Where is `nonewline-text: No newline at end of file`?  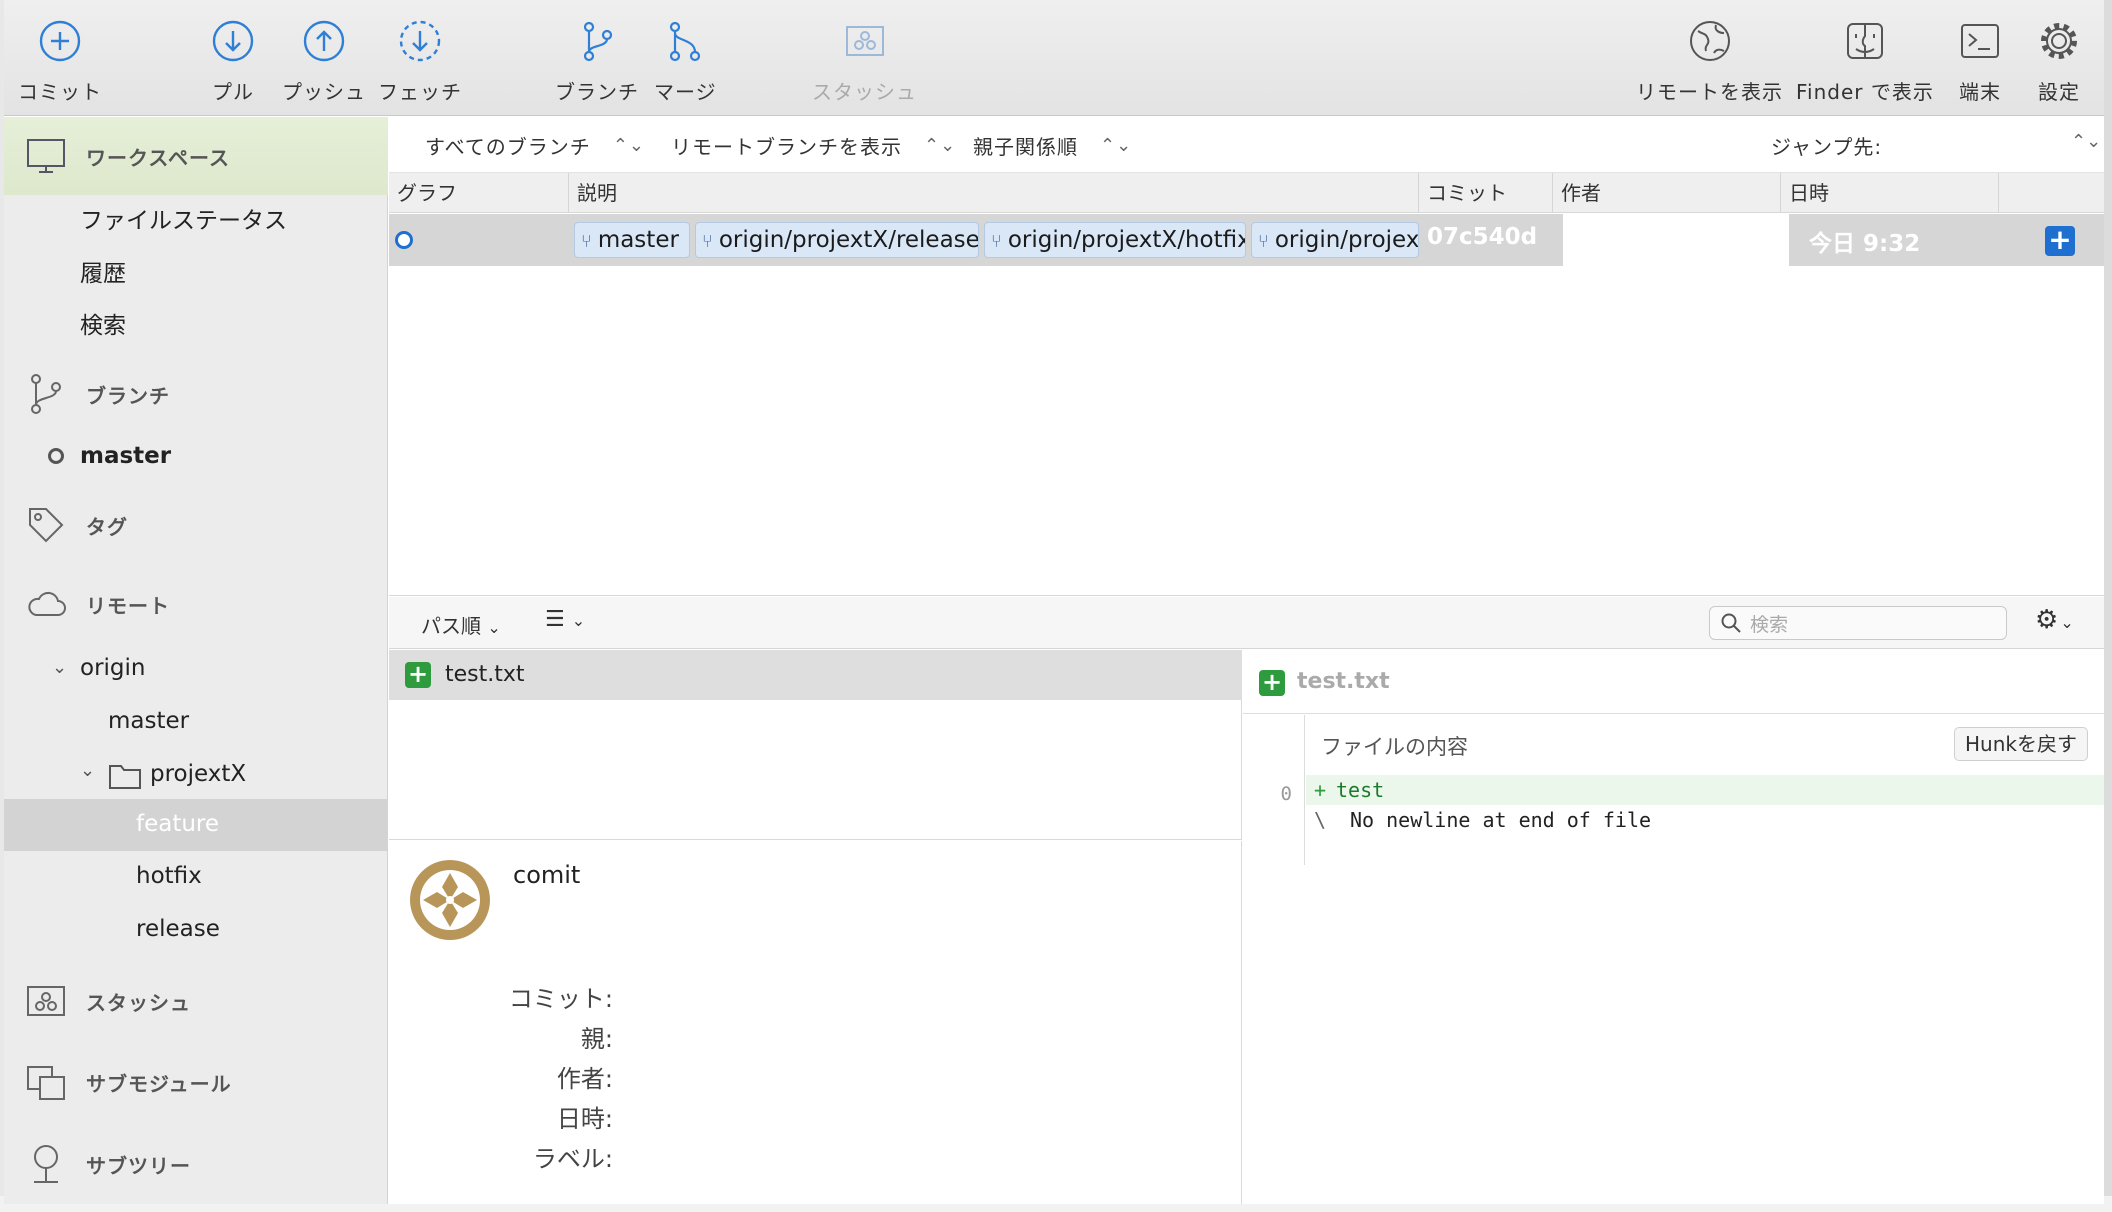
nonewline-text: No newline at end of file is located at coordinates (1501, 820).